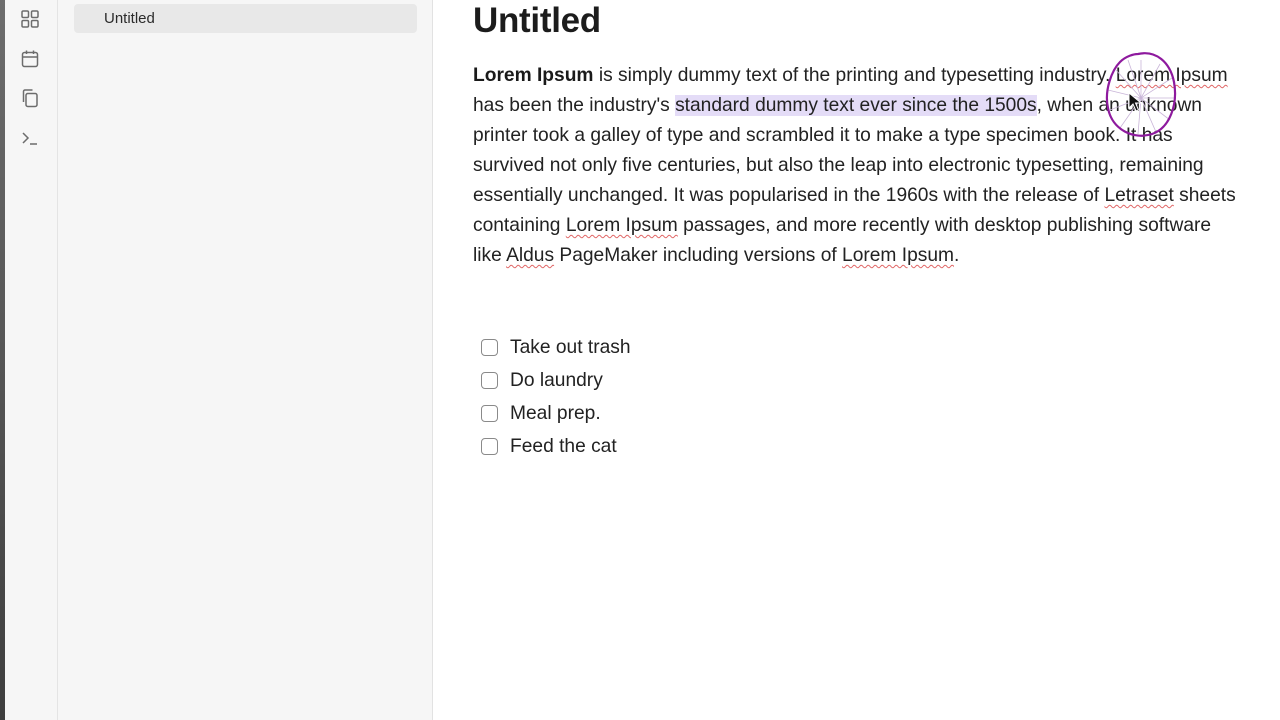 The height and width of the screenshot is (720, 1280). Describe the element at coordinates (30, 19) in the screenshot. I see `grid-icon` at that location.